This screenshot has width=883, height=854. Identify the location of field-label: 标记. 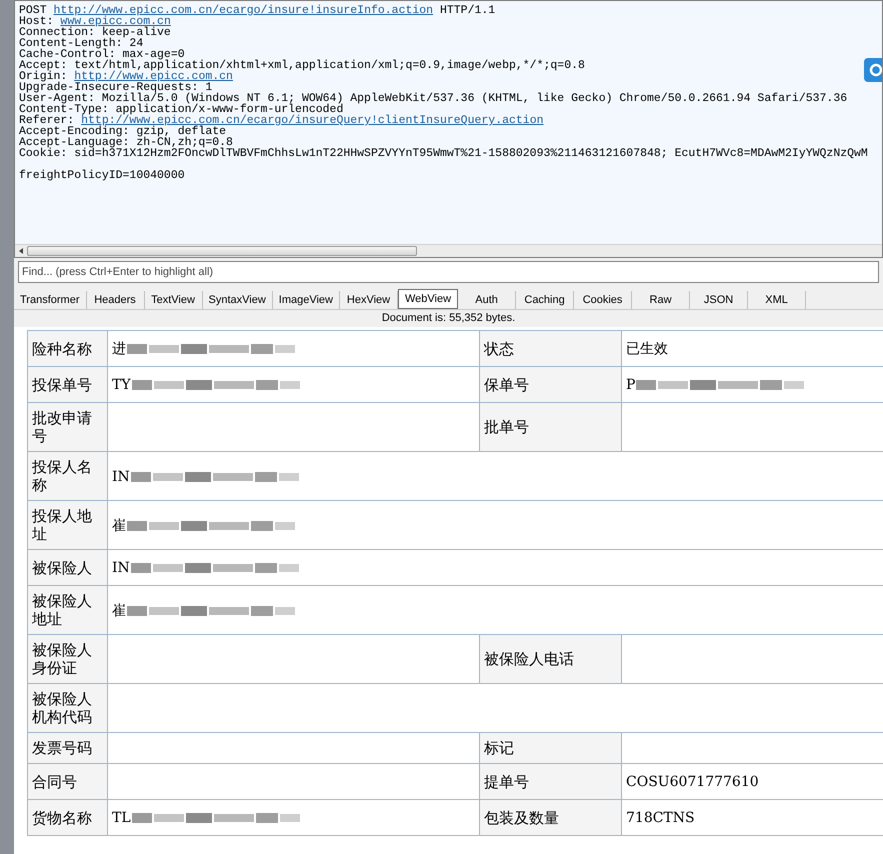
(551, 748).